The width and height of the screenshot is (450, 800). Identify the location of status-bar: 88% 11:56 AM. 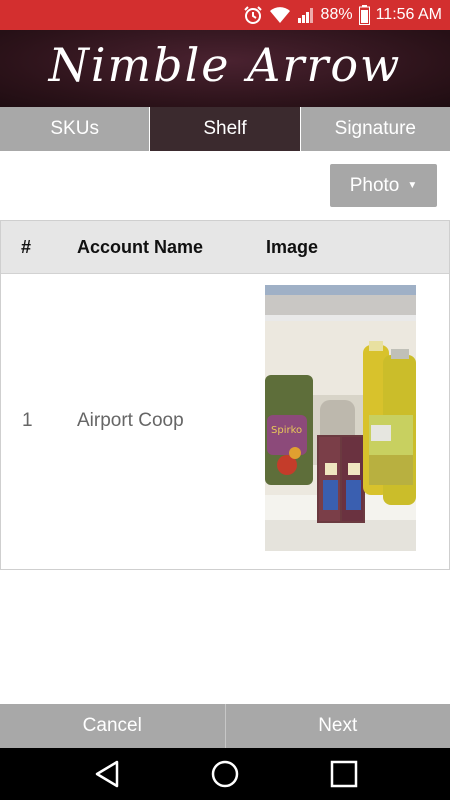
(225, 15).